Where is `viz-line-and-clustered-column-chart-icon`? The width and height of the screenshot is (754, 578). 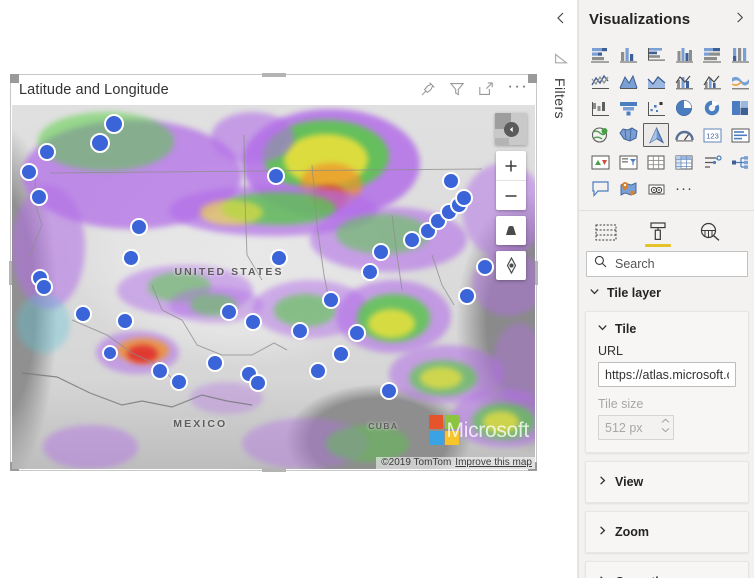 viz-line-and-clustered-column-chart-icon is located at coordinates (712, 81).